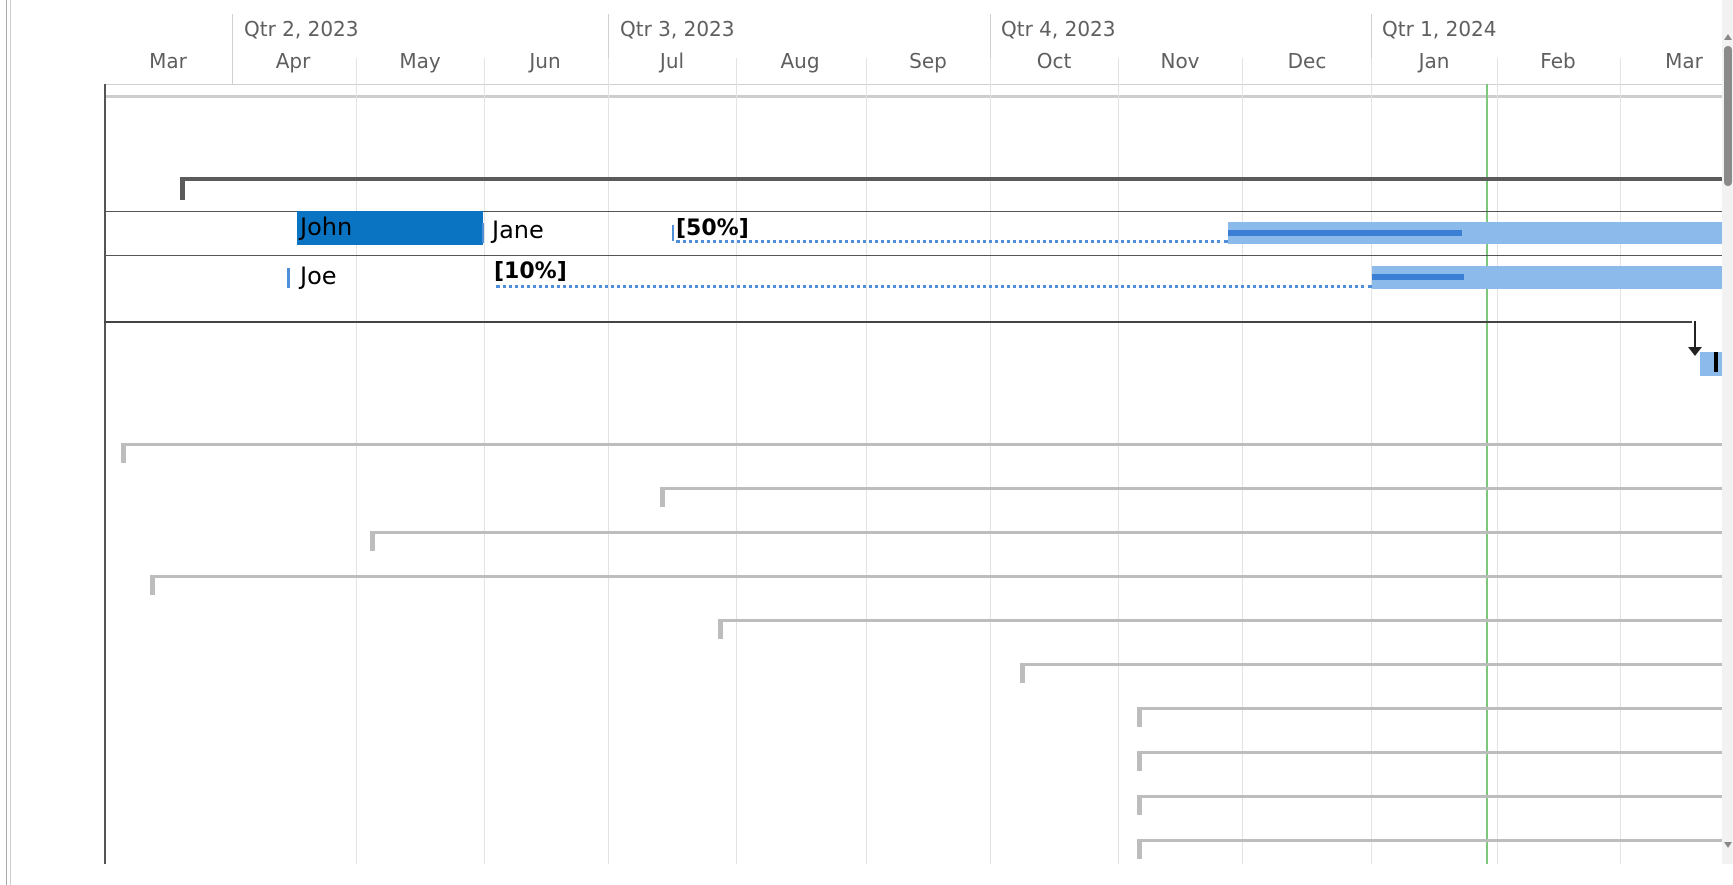  Describe the element at coordinates (518, 230) in the screenshot. I see `resource-label: Jane` at that location.